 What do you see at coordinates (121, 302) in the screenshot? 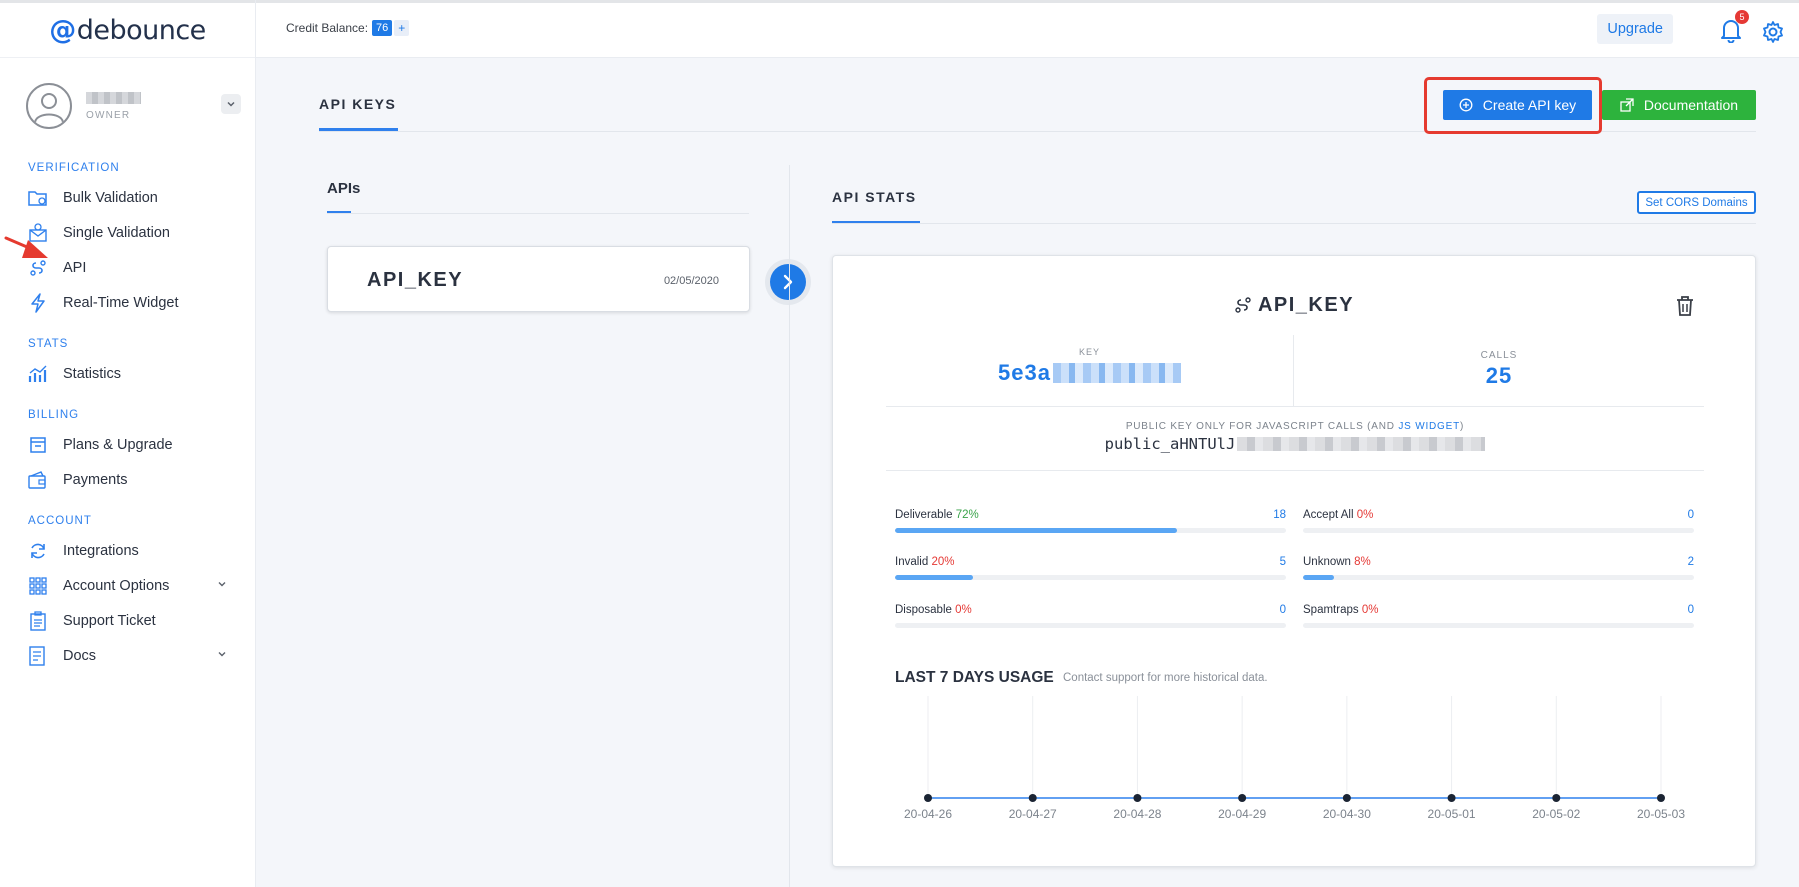
I see `sidebar-item-label: Real-Time Widget` at bounding box center [121, 302].